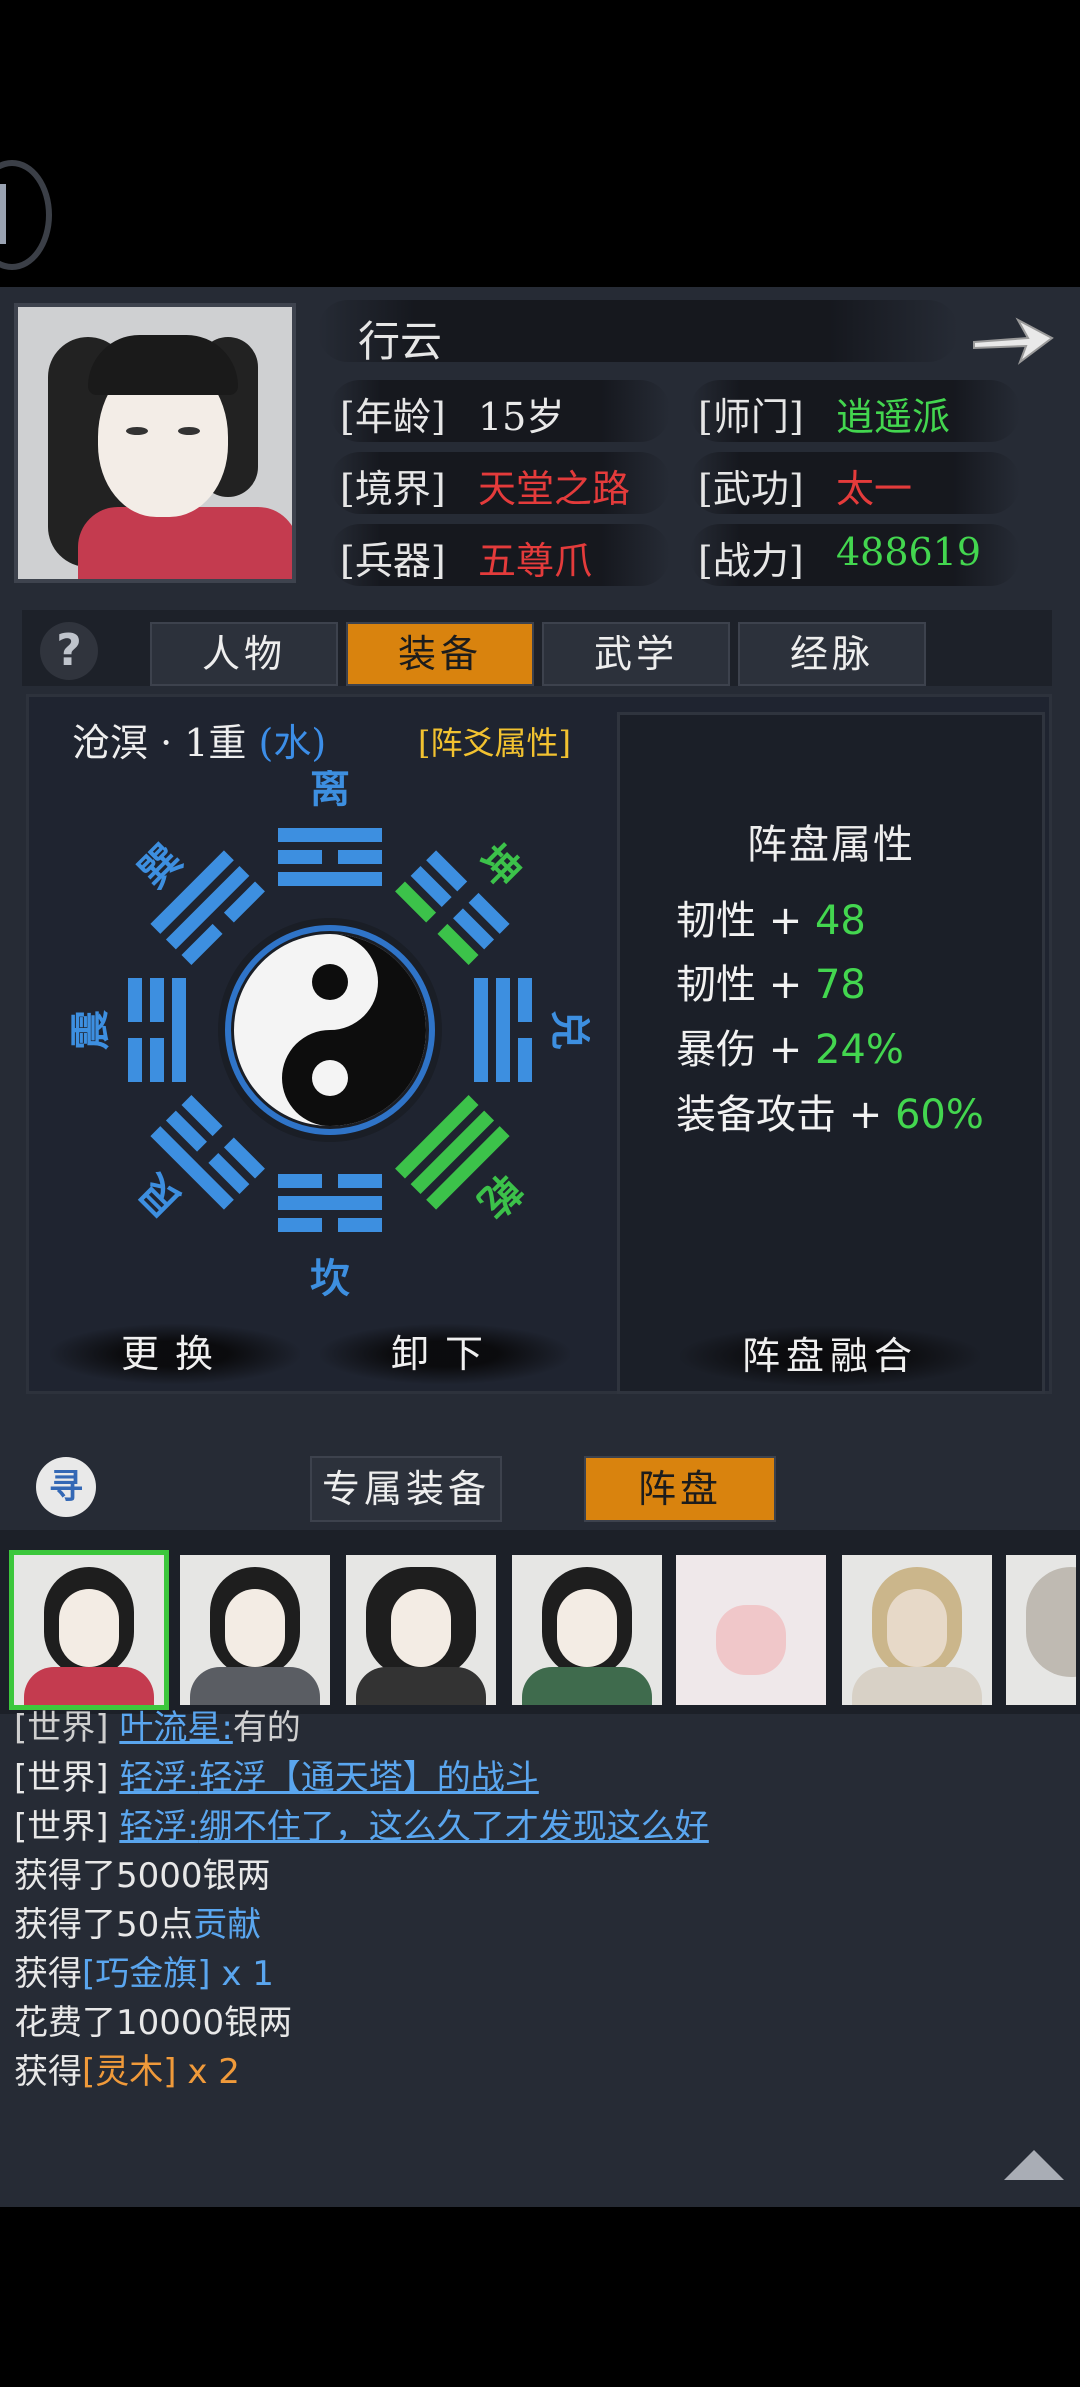 The image size is (1080, 2387). I want to click on chat-line: 获得了5000银两, so click(142, 1872).